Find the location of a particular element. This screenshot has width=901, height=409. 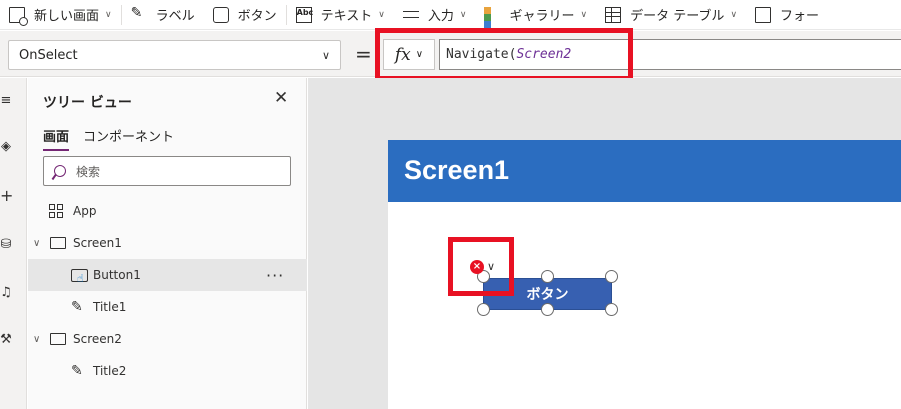

insert-data-table-button: データ テーブル ∨ is located at coordinates (671, 15).